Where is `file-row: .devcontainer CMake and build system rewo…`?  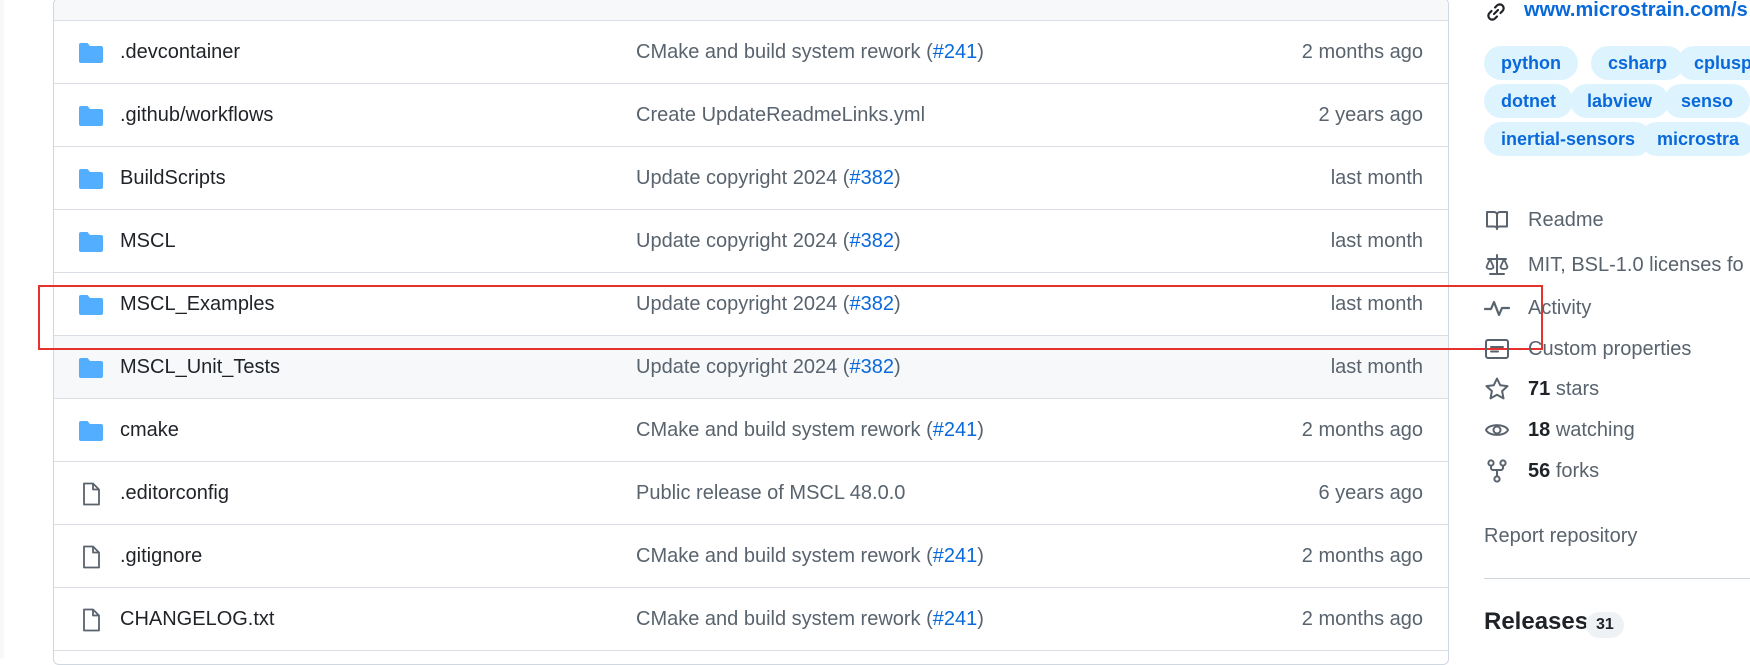 file-row: .devcontainer CMake and build system rewo… is located at coordinates (751, 52).